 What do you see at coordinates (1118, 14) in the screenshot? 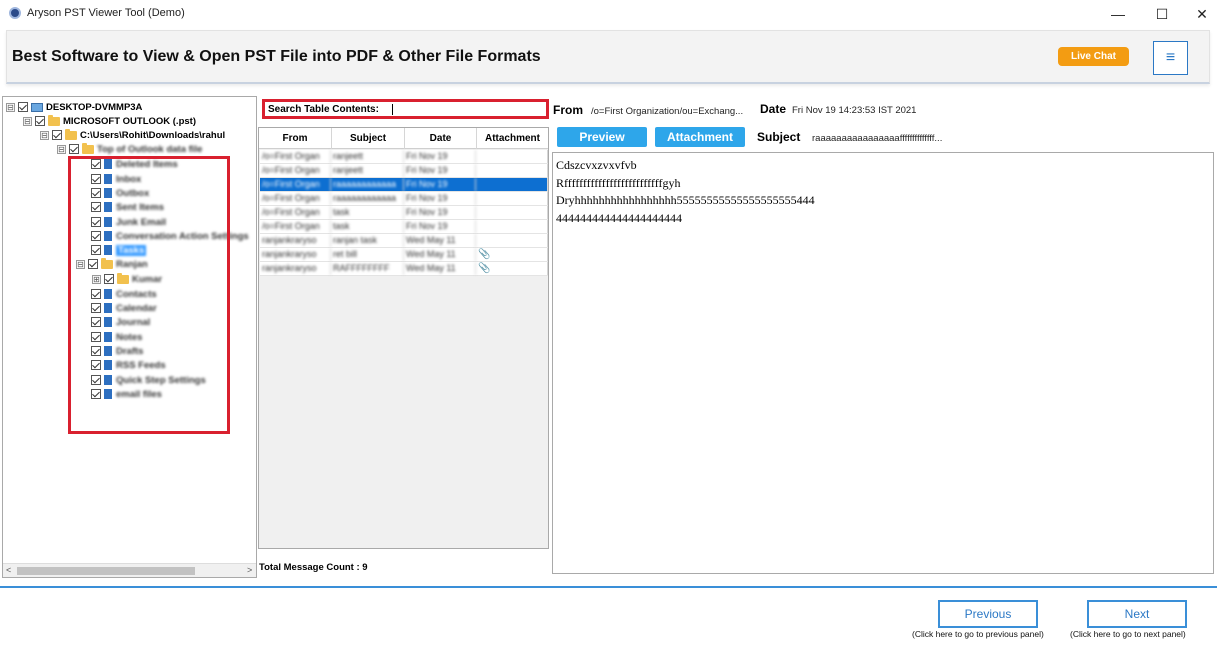
I see `minimize-button: —` at bounding box center [1118, 14].